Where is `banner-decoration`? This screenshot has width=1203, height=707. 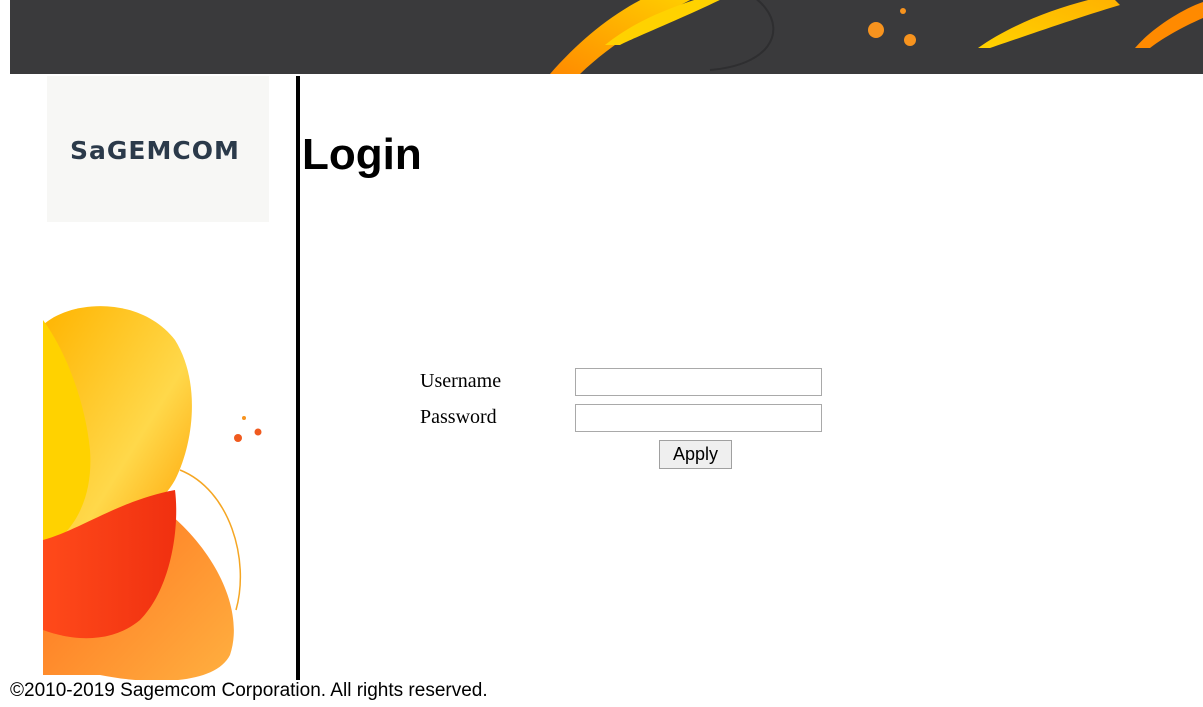
banner-decoration is located at coordinates (876, 37).